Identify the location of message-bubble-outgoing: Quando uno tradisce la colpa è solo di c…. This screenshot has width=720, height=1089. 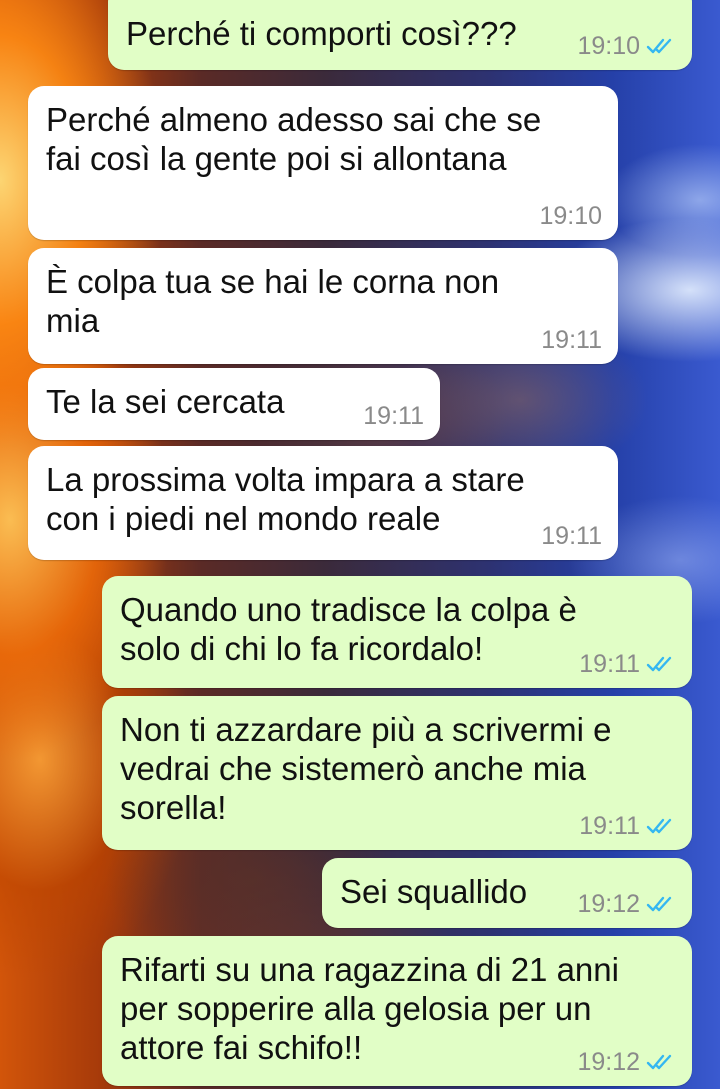
(397, 632).